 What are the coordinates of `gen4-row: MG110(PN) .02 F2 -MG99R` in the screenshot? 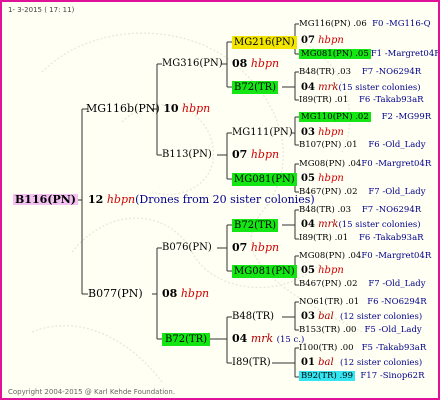 It's located at (365, 117).